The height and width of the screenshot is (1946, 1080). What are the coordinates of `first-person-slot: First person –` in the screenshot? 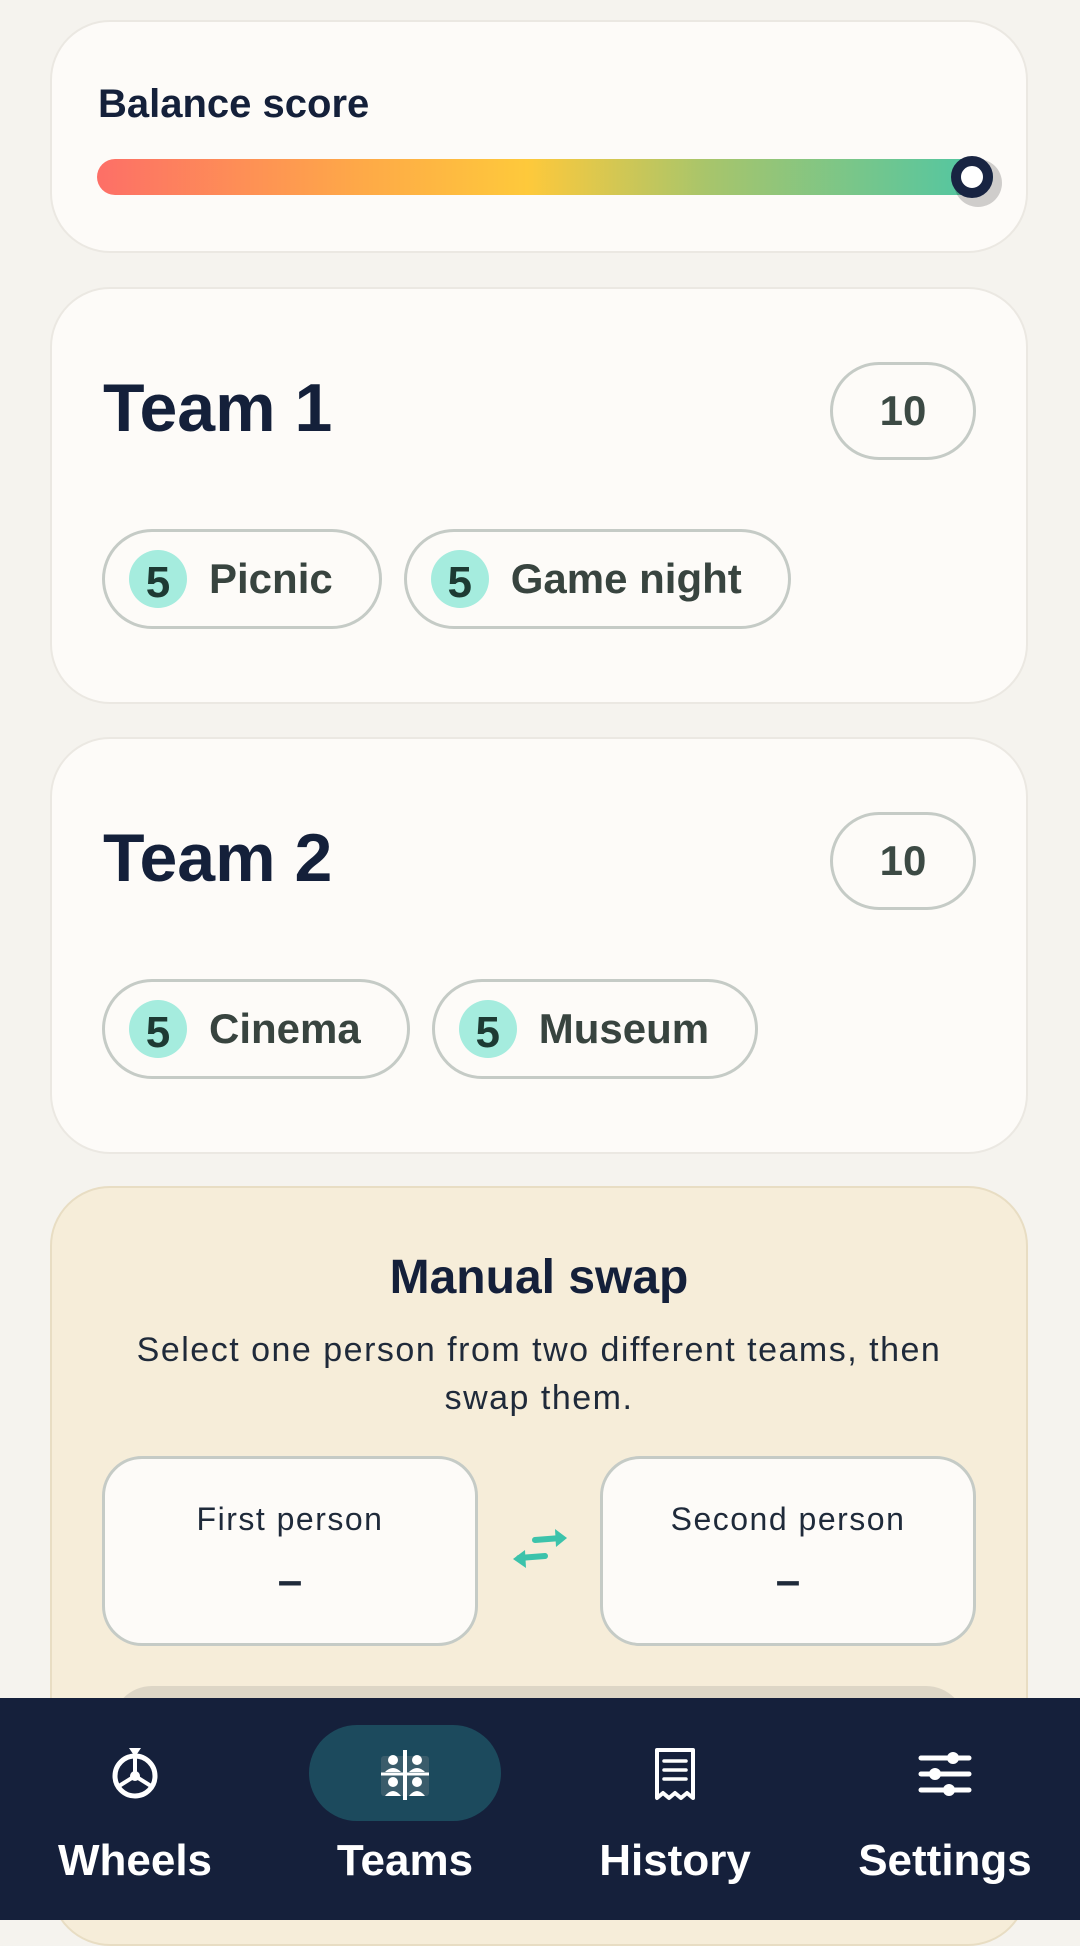 It's located at (290, 1551).